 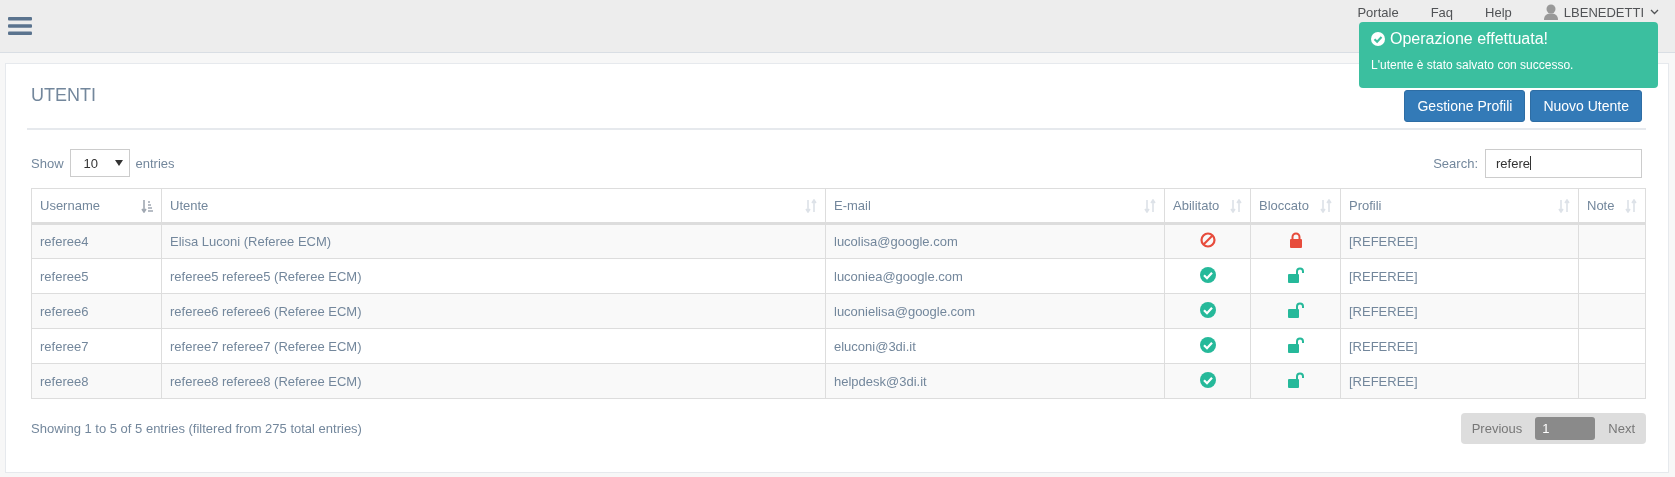 What do you see at coordinates (1565, 428) in the screenshot?
I see `page-button: 1` at bounding box center [1565, 428].